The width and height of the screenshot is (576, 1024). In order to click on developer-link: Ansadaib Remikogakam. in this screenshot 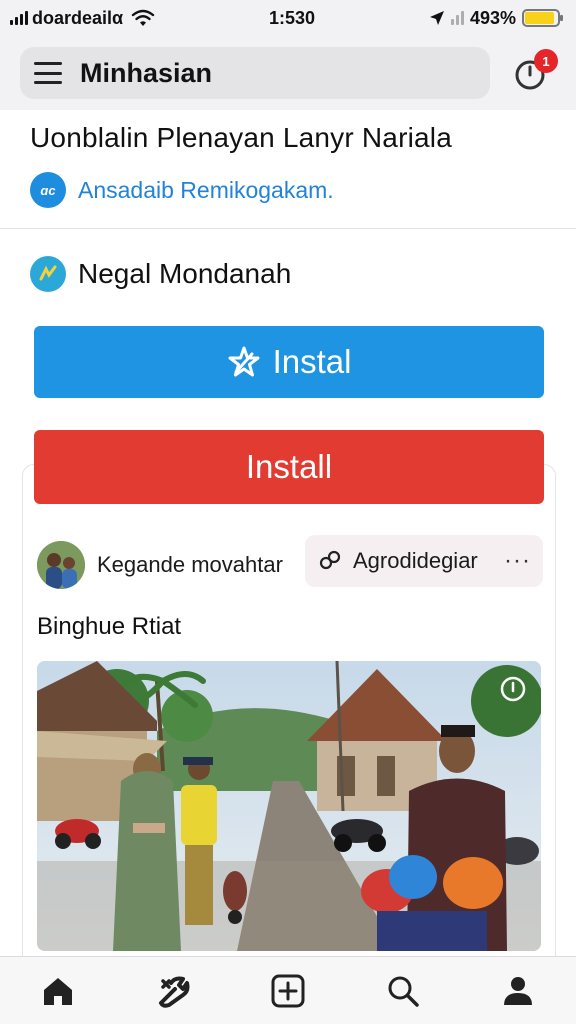, I will do `click(206, 190)`.